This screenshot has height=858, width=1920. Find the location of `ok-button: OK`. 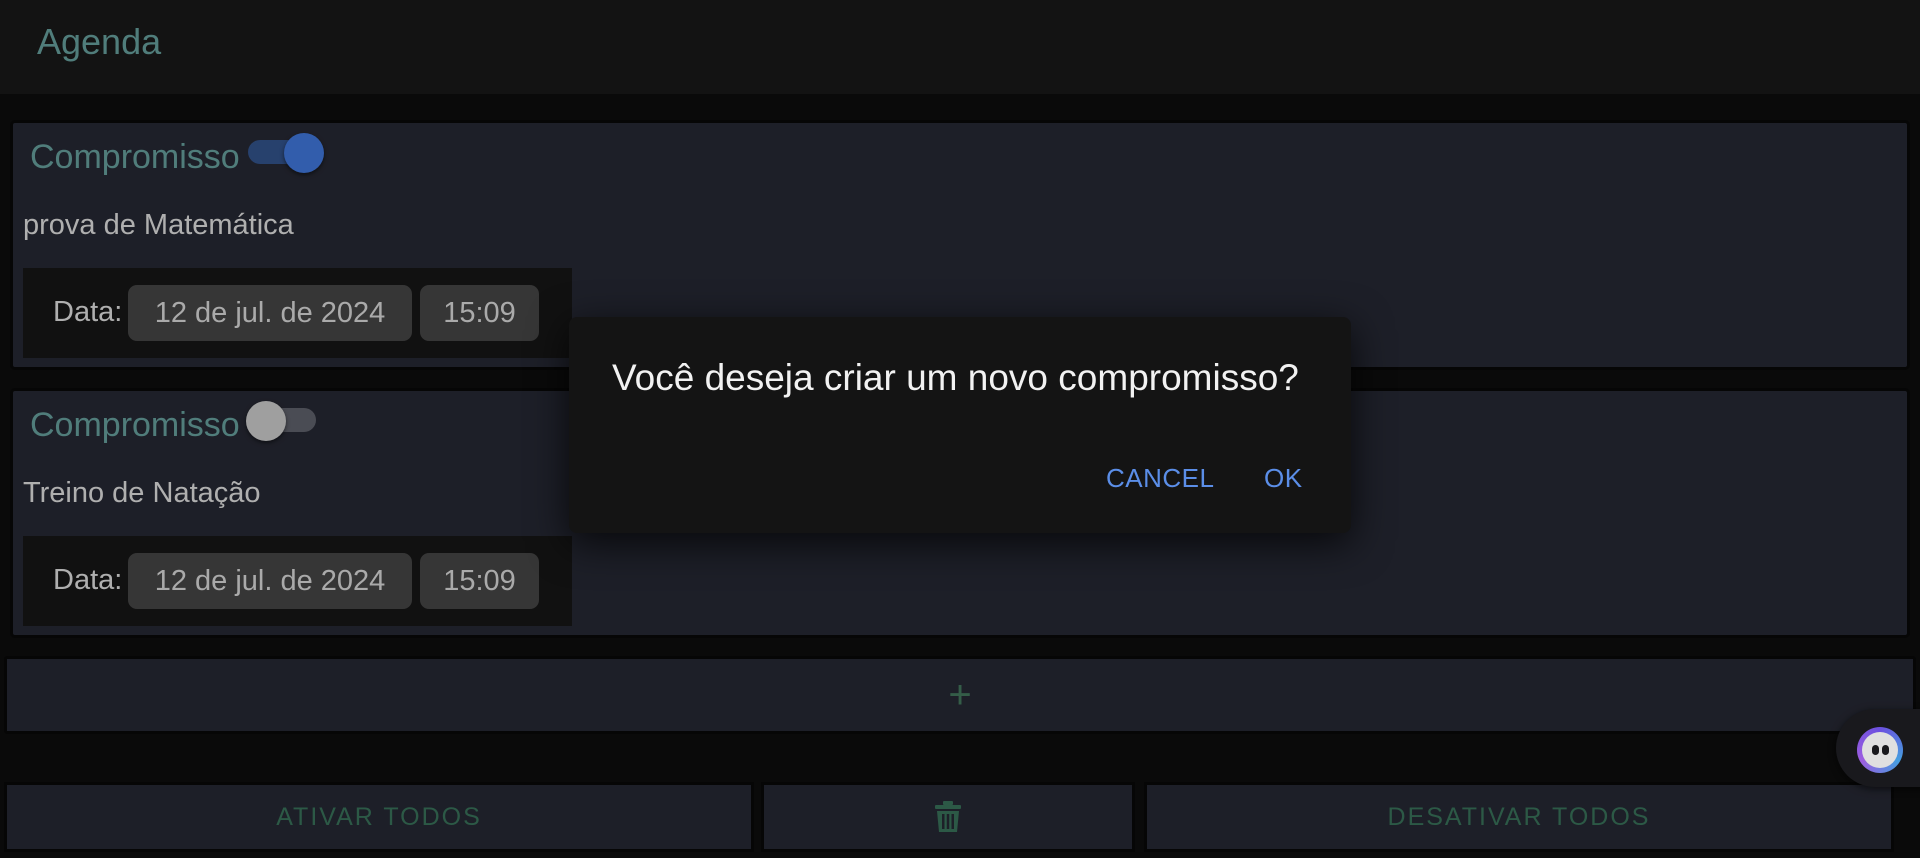

ok-button: OK is located at coordinates (1283, 478).